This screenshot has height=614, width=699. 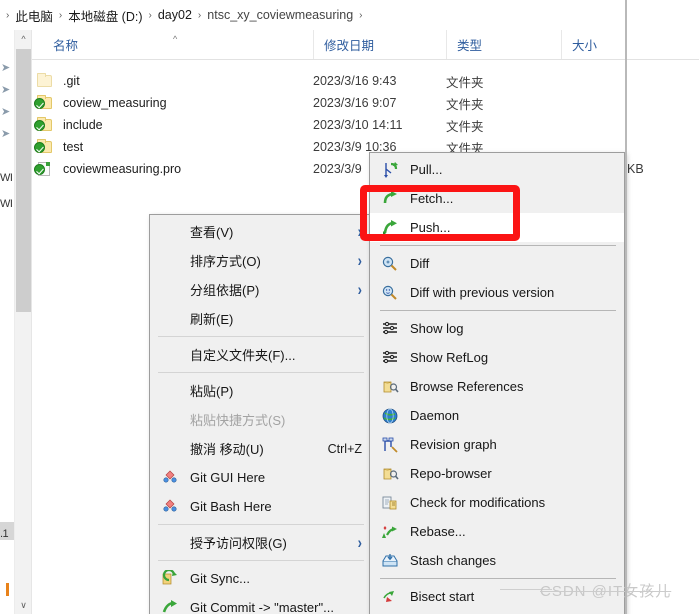 I want to click on menu-item: 排序方式(O) ›, so click(x=260, y=260).